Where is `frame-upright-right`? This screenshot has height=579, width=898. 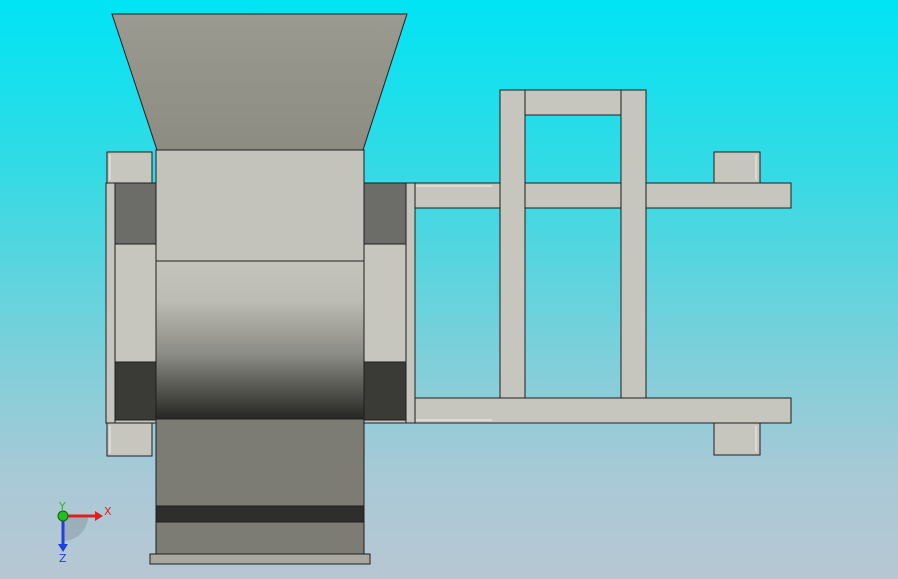 frame-upright-right is located at coordinates (633, 244).